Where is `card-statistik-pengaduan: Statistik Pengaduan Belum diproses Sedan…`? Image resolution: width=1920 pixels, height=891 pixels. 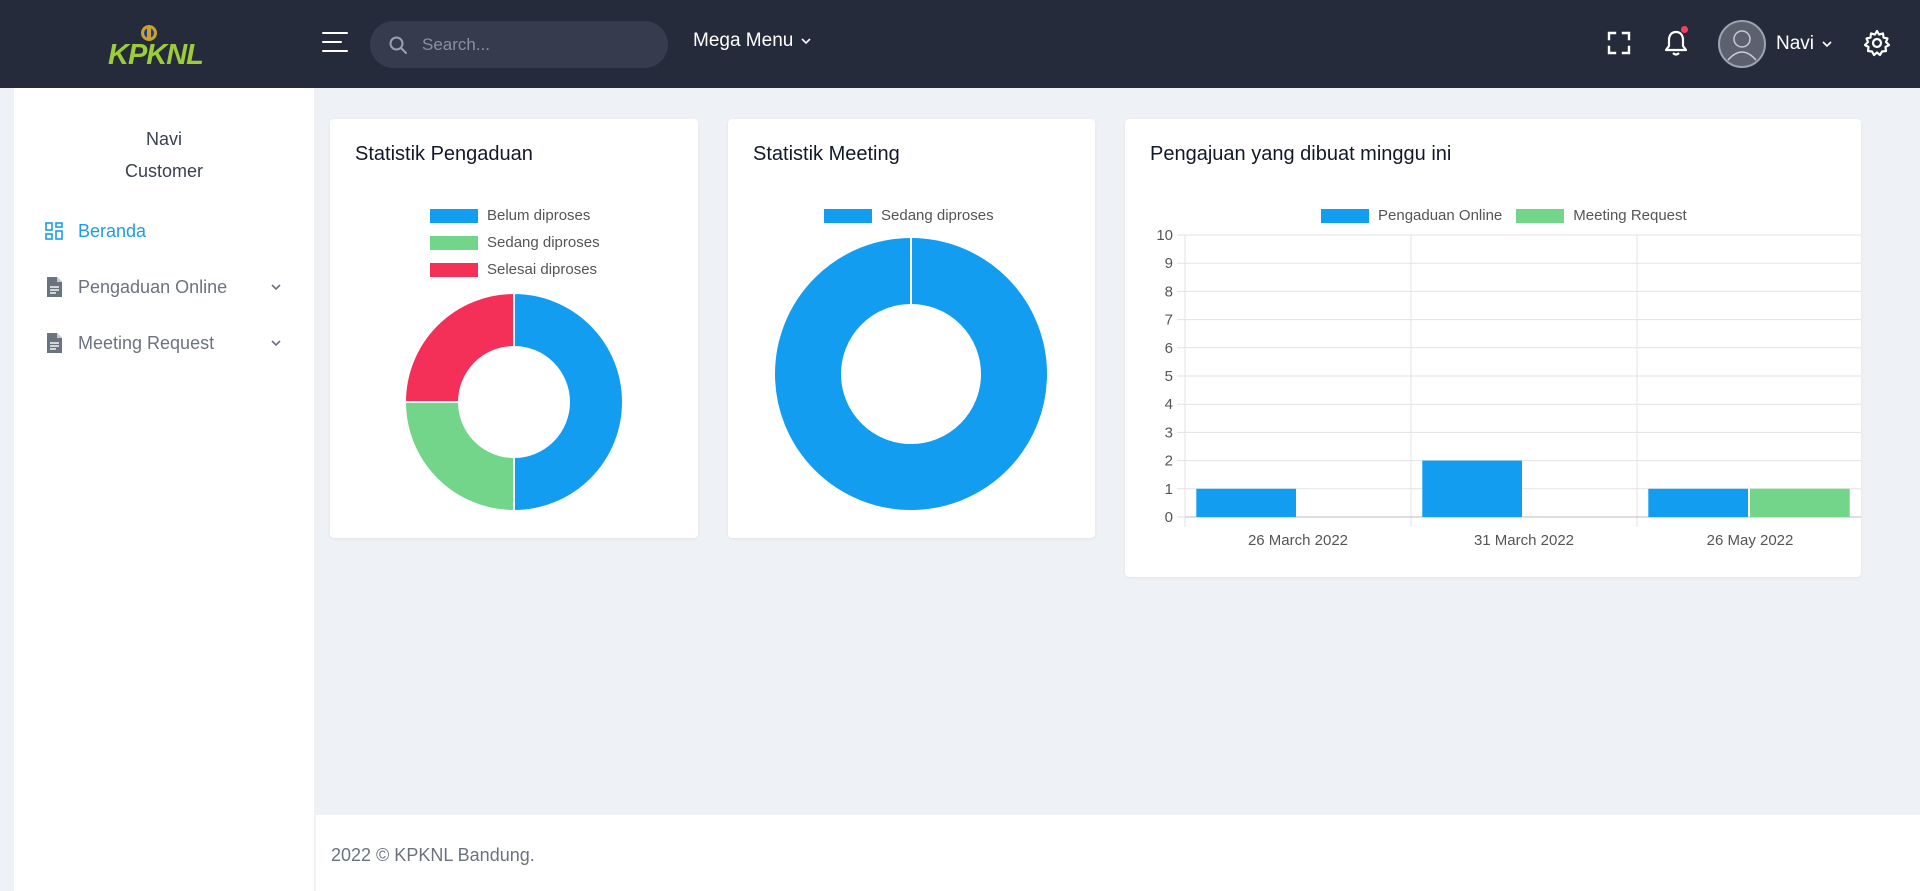
card-statistik-pengaduan: Statistik Pengaduan Belum diproses Sedan… is located at coordinates (514, 328).